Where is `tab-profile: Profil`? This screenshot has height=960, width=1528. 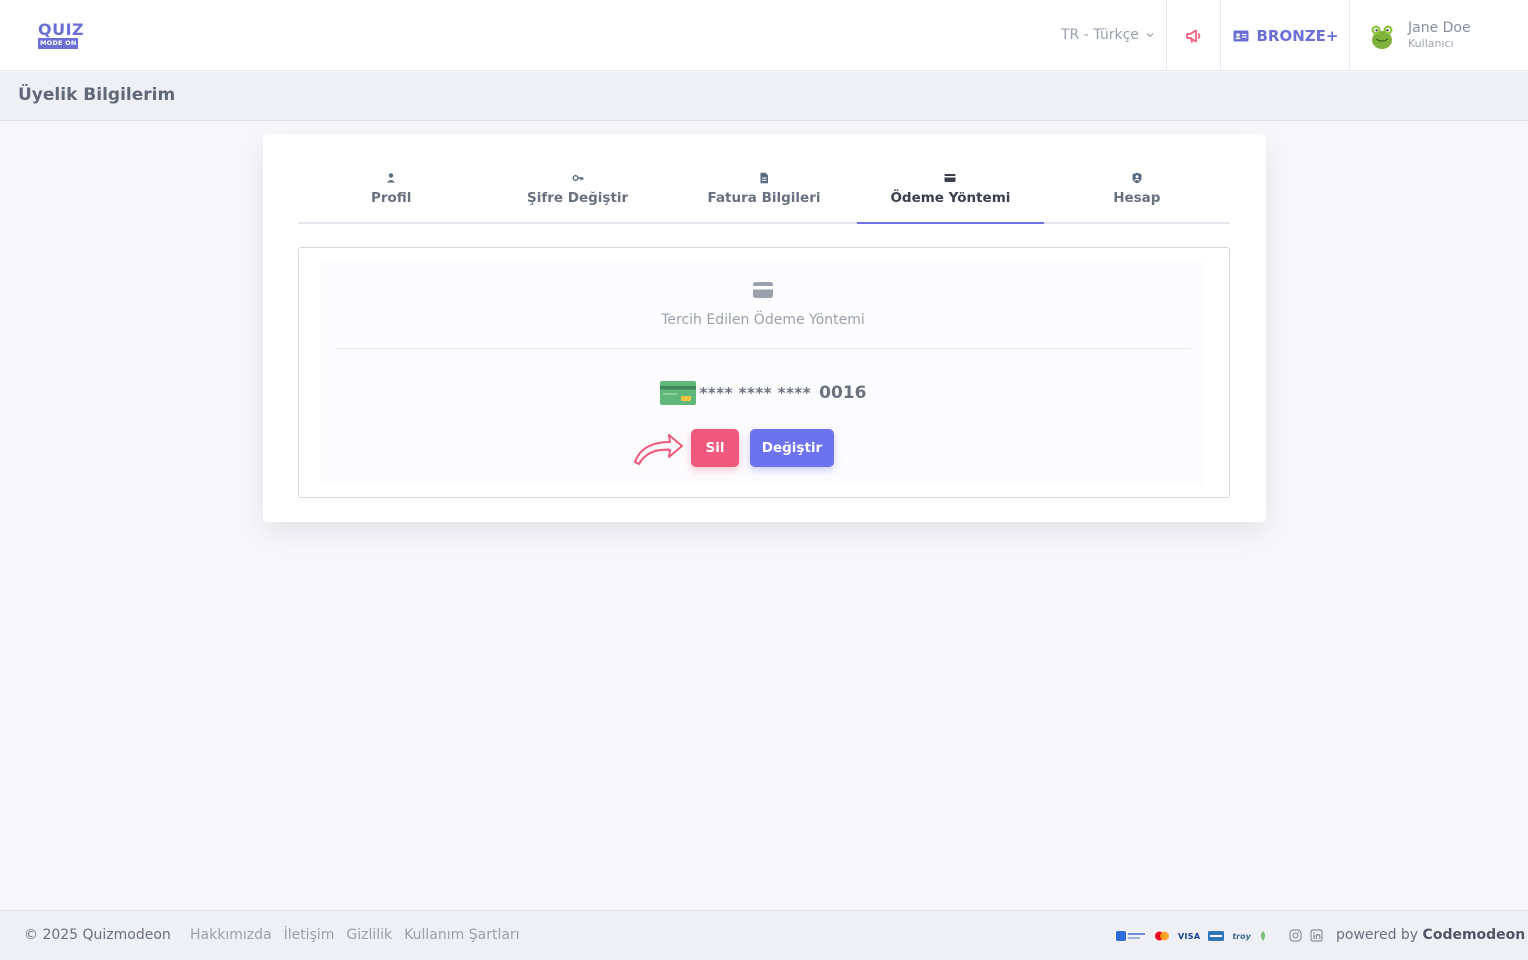 tab-profile: Profil is located at coordinates (391, 193).